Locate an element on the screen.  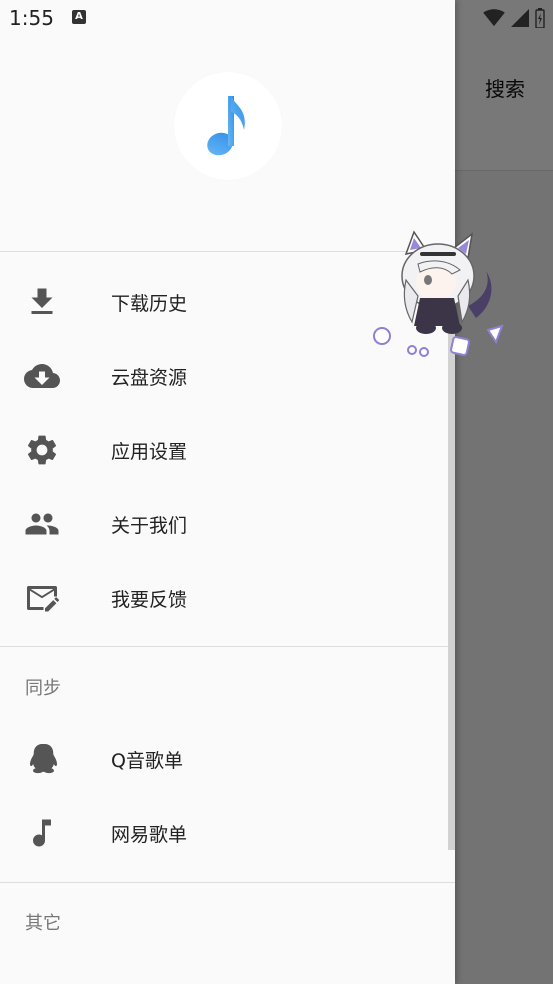
status-icons is located at coordinates (514, 18).